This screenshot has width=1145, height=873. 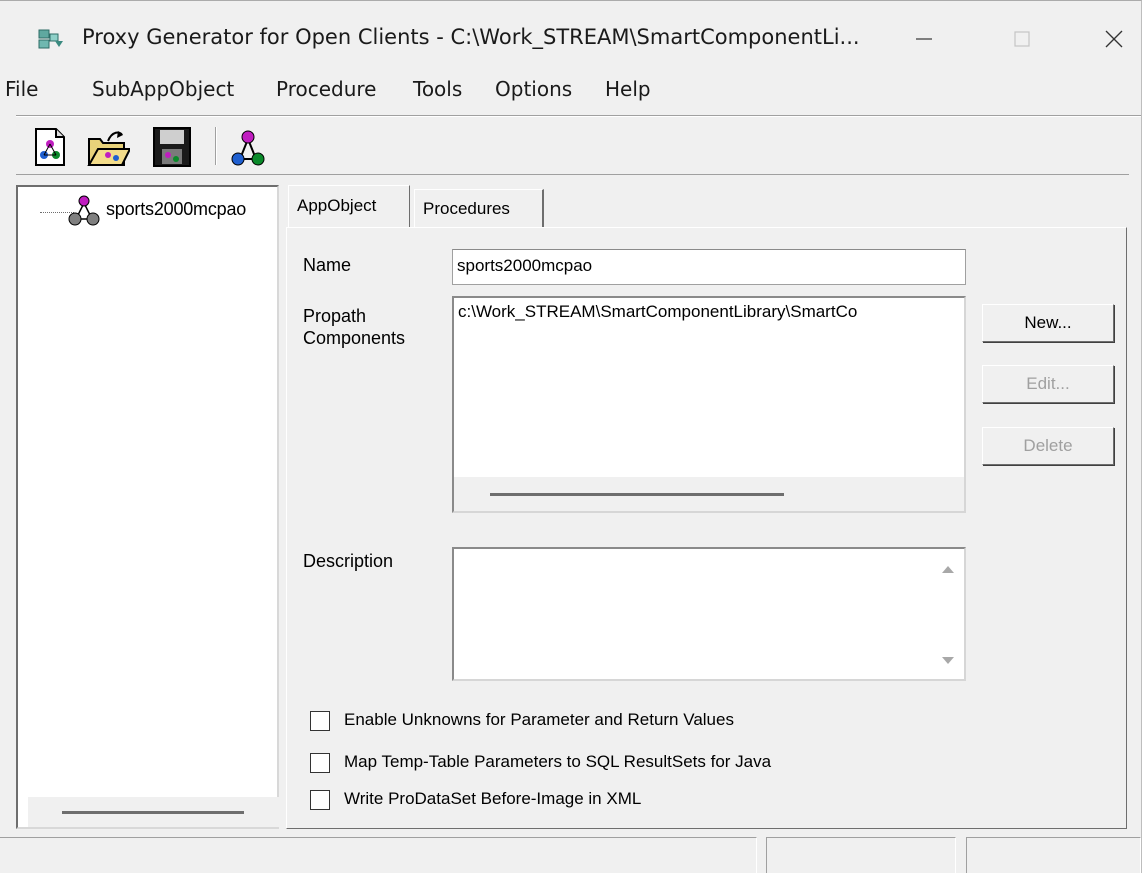 What do you see at coordinates (354, 327) in the screenshot?
I see `propath-label: Propath Components` at bounding box center [354, 327].